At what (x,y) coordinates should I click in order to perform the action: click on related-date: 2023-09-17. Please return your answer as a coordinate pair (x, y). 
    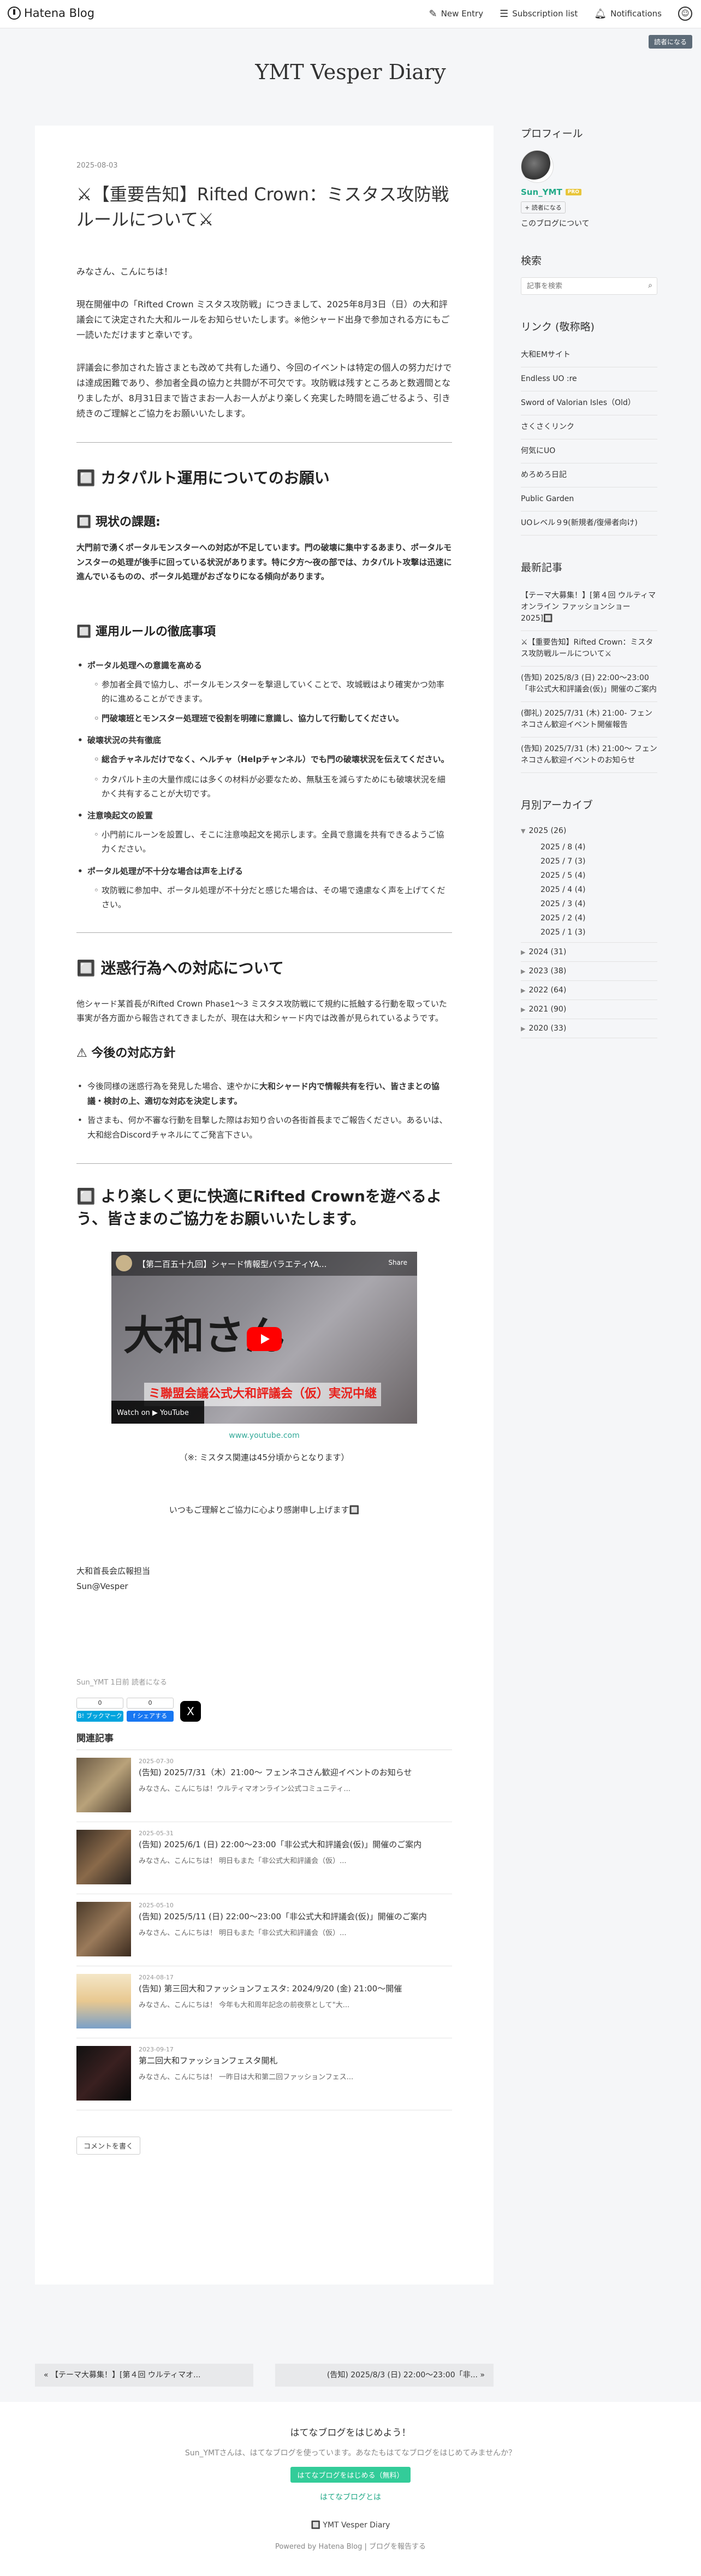
    Looking at the image, I should click on (157, 2049).